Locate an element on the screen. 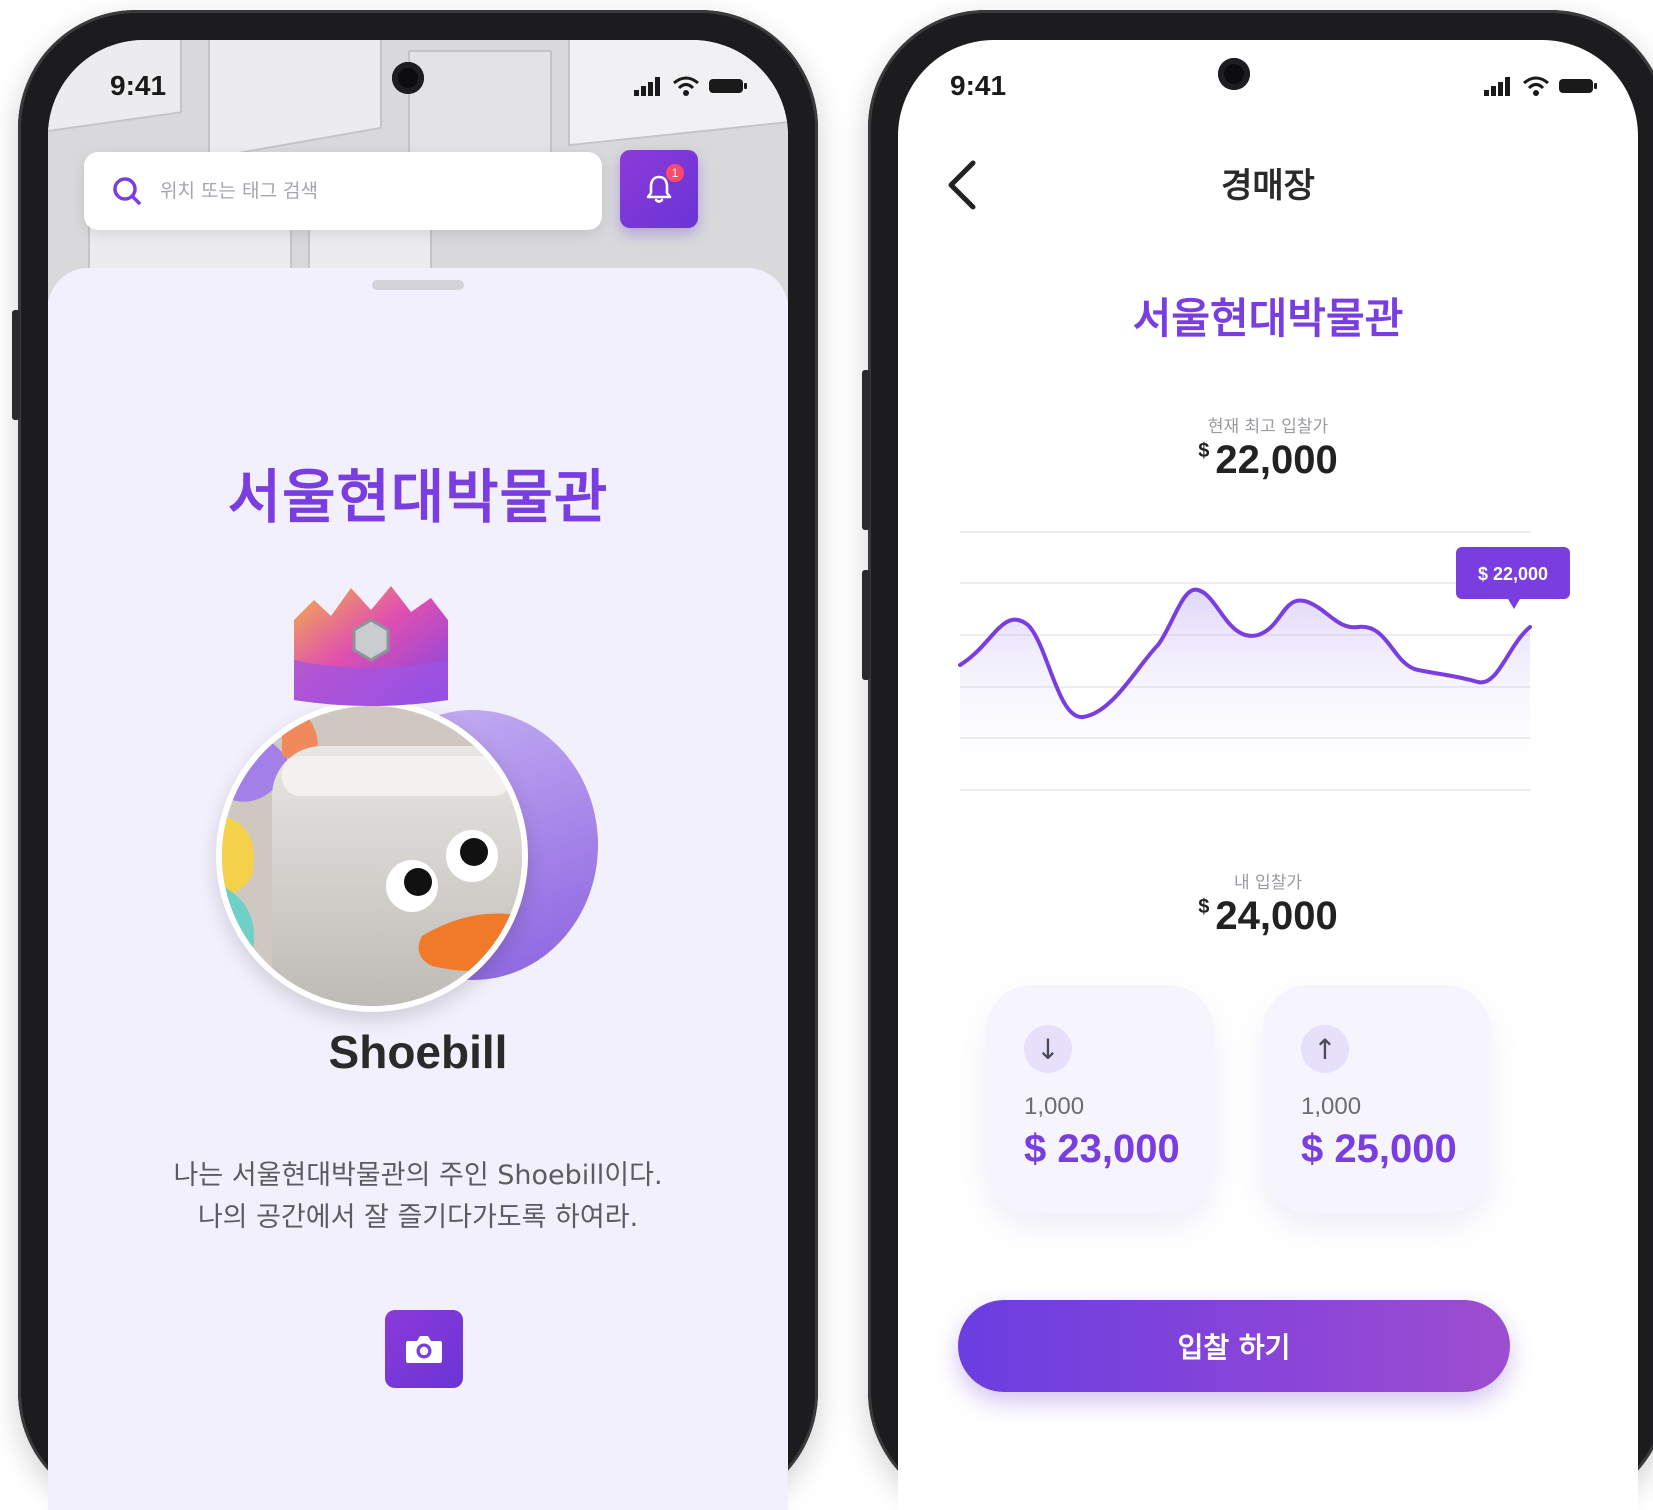 The image size is (1653, 1510). increase-bid-card: ↑ 1,000 $ 25,000 is located at coordinates (1377, 1099).